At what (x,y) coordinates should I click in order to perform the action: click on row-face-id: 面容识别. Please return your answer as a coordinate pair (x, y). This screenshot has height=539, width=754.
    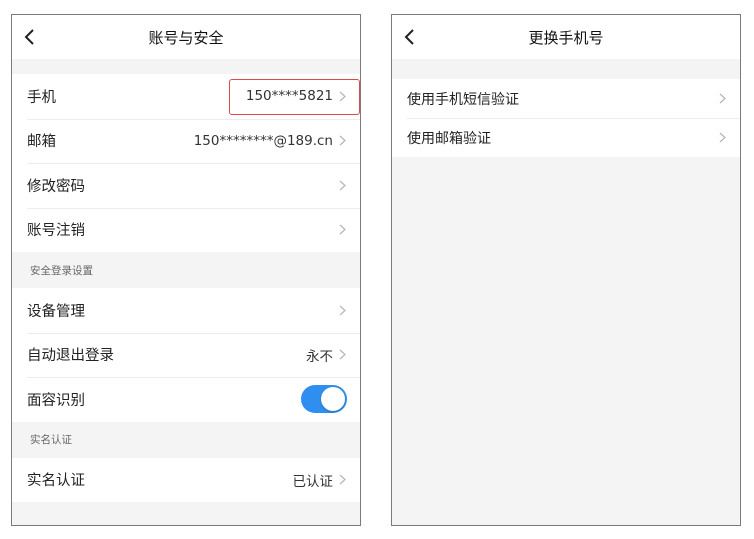
    Looking at the image, I should click on (186, 399).